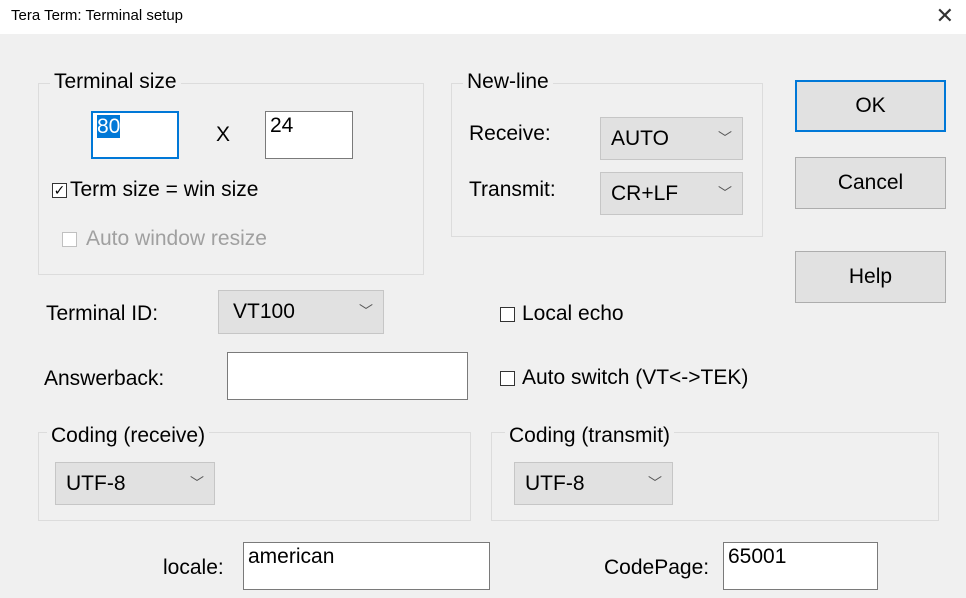 The height and width of the screenshot is (598, 966). I want to click on term-size-label: Term size = win size, so click(164, 189).